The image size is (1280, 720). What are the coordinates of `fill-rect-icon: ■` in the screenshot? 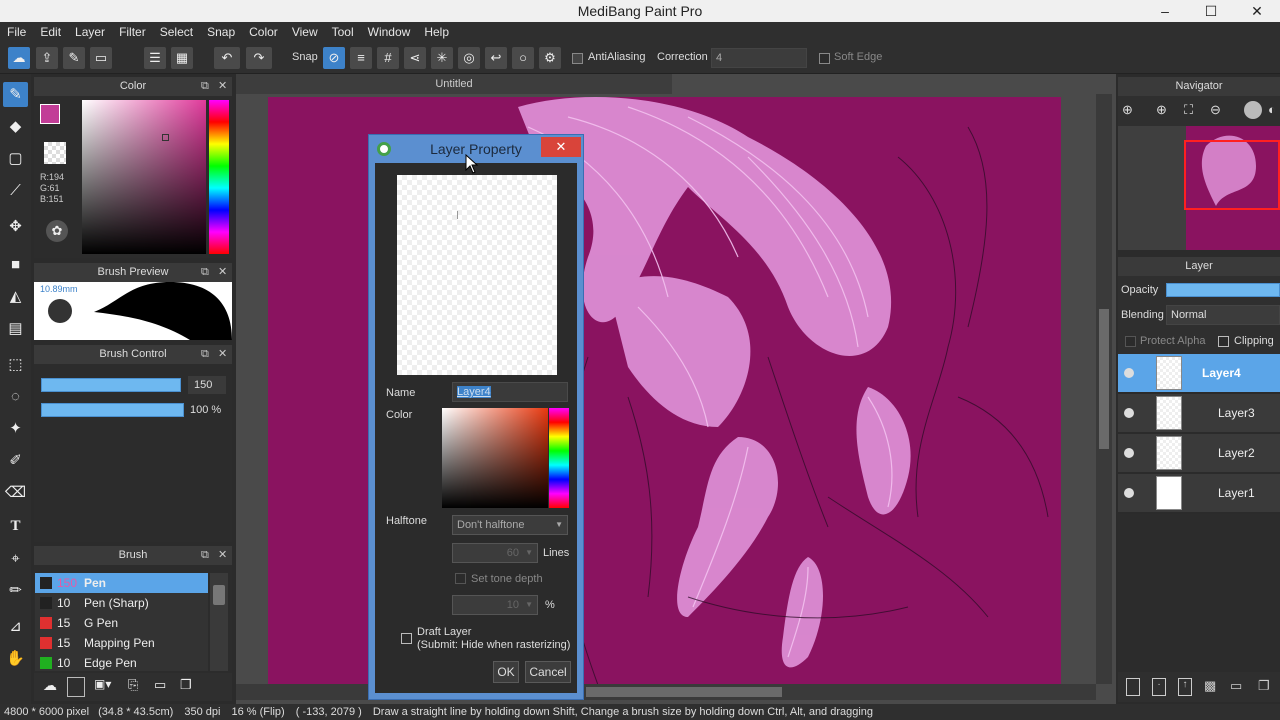 It's located at (15, 264).